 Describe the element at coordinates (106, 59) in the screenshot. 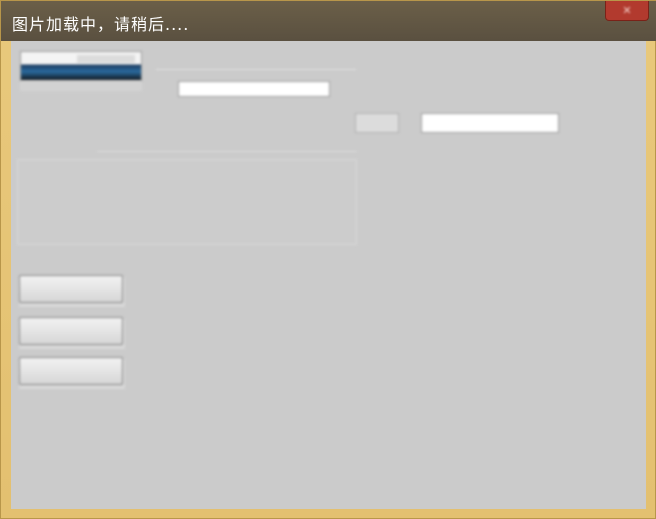

I see `logo-bar` at that location.